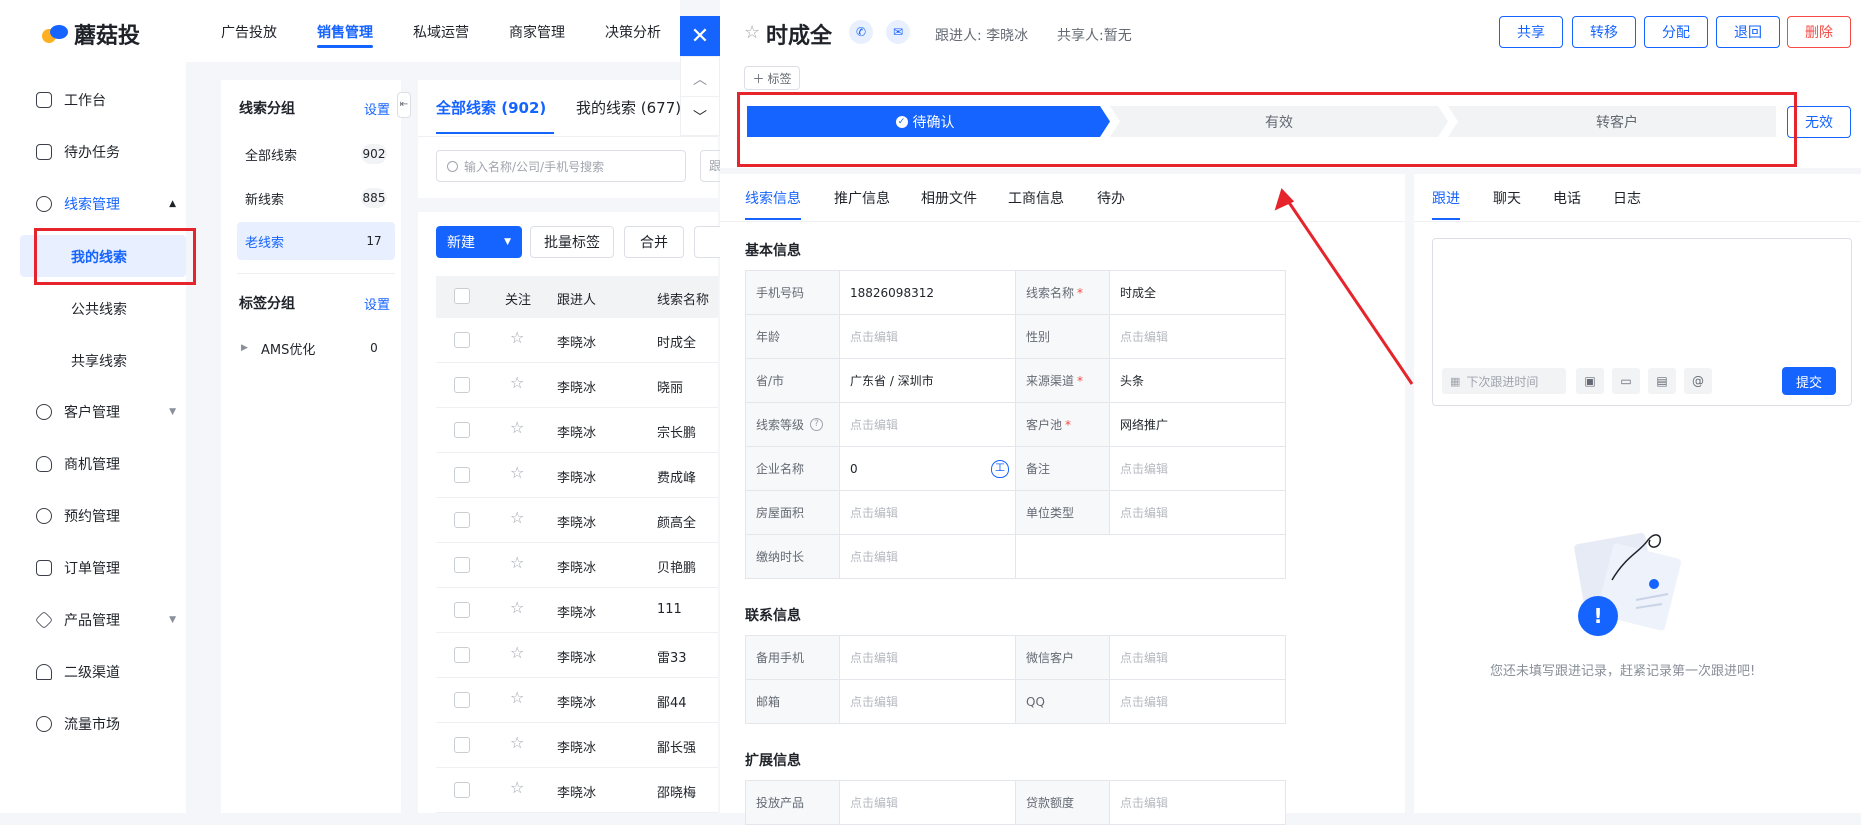  What do you see at coordinates (106, 100) in the screenshot?
I see `sidebar-item-dashboard: 工作台` at bounding box center [106, 100].